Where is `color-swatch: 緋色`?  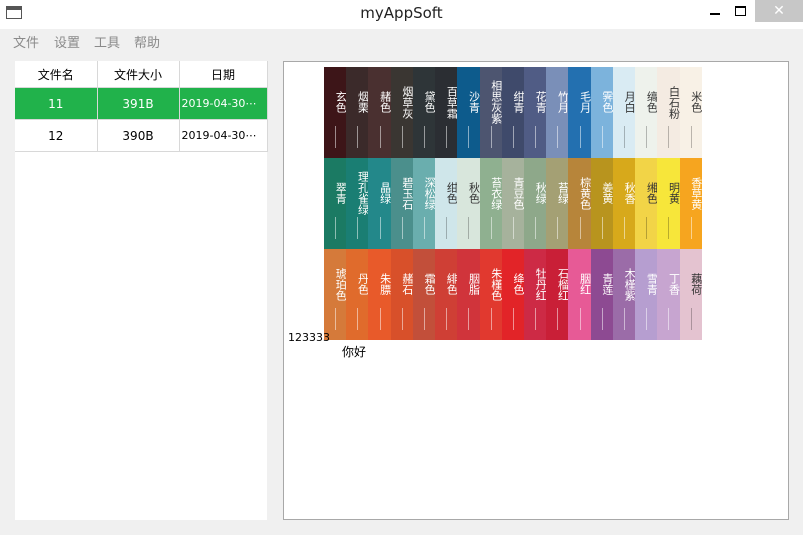
color-swatch: 緋色 is located at coordinates (446, 294).